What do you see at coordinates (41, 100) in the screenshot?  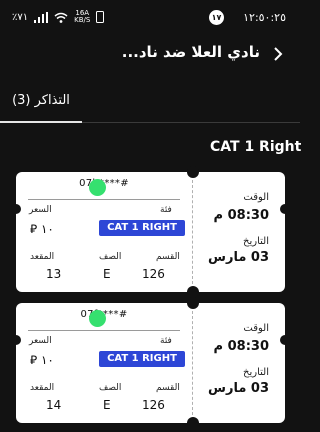 I see `tab-tickets-label: التذاكر (3)` at bounding box center [41, 100].